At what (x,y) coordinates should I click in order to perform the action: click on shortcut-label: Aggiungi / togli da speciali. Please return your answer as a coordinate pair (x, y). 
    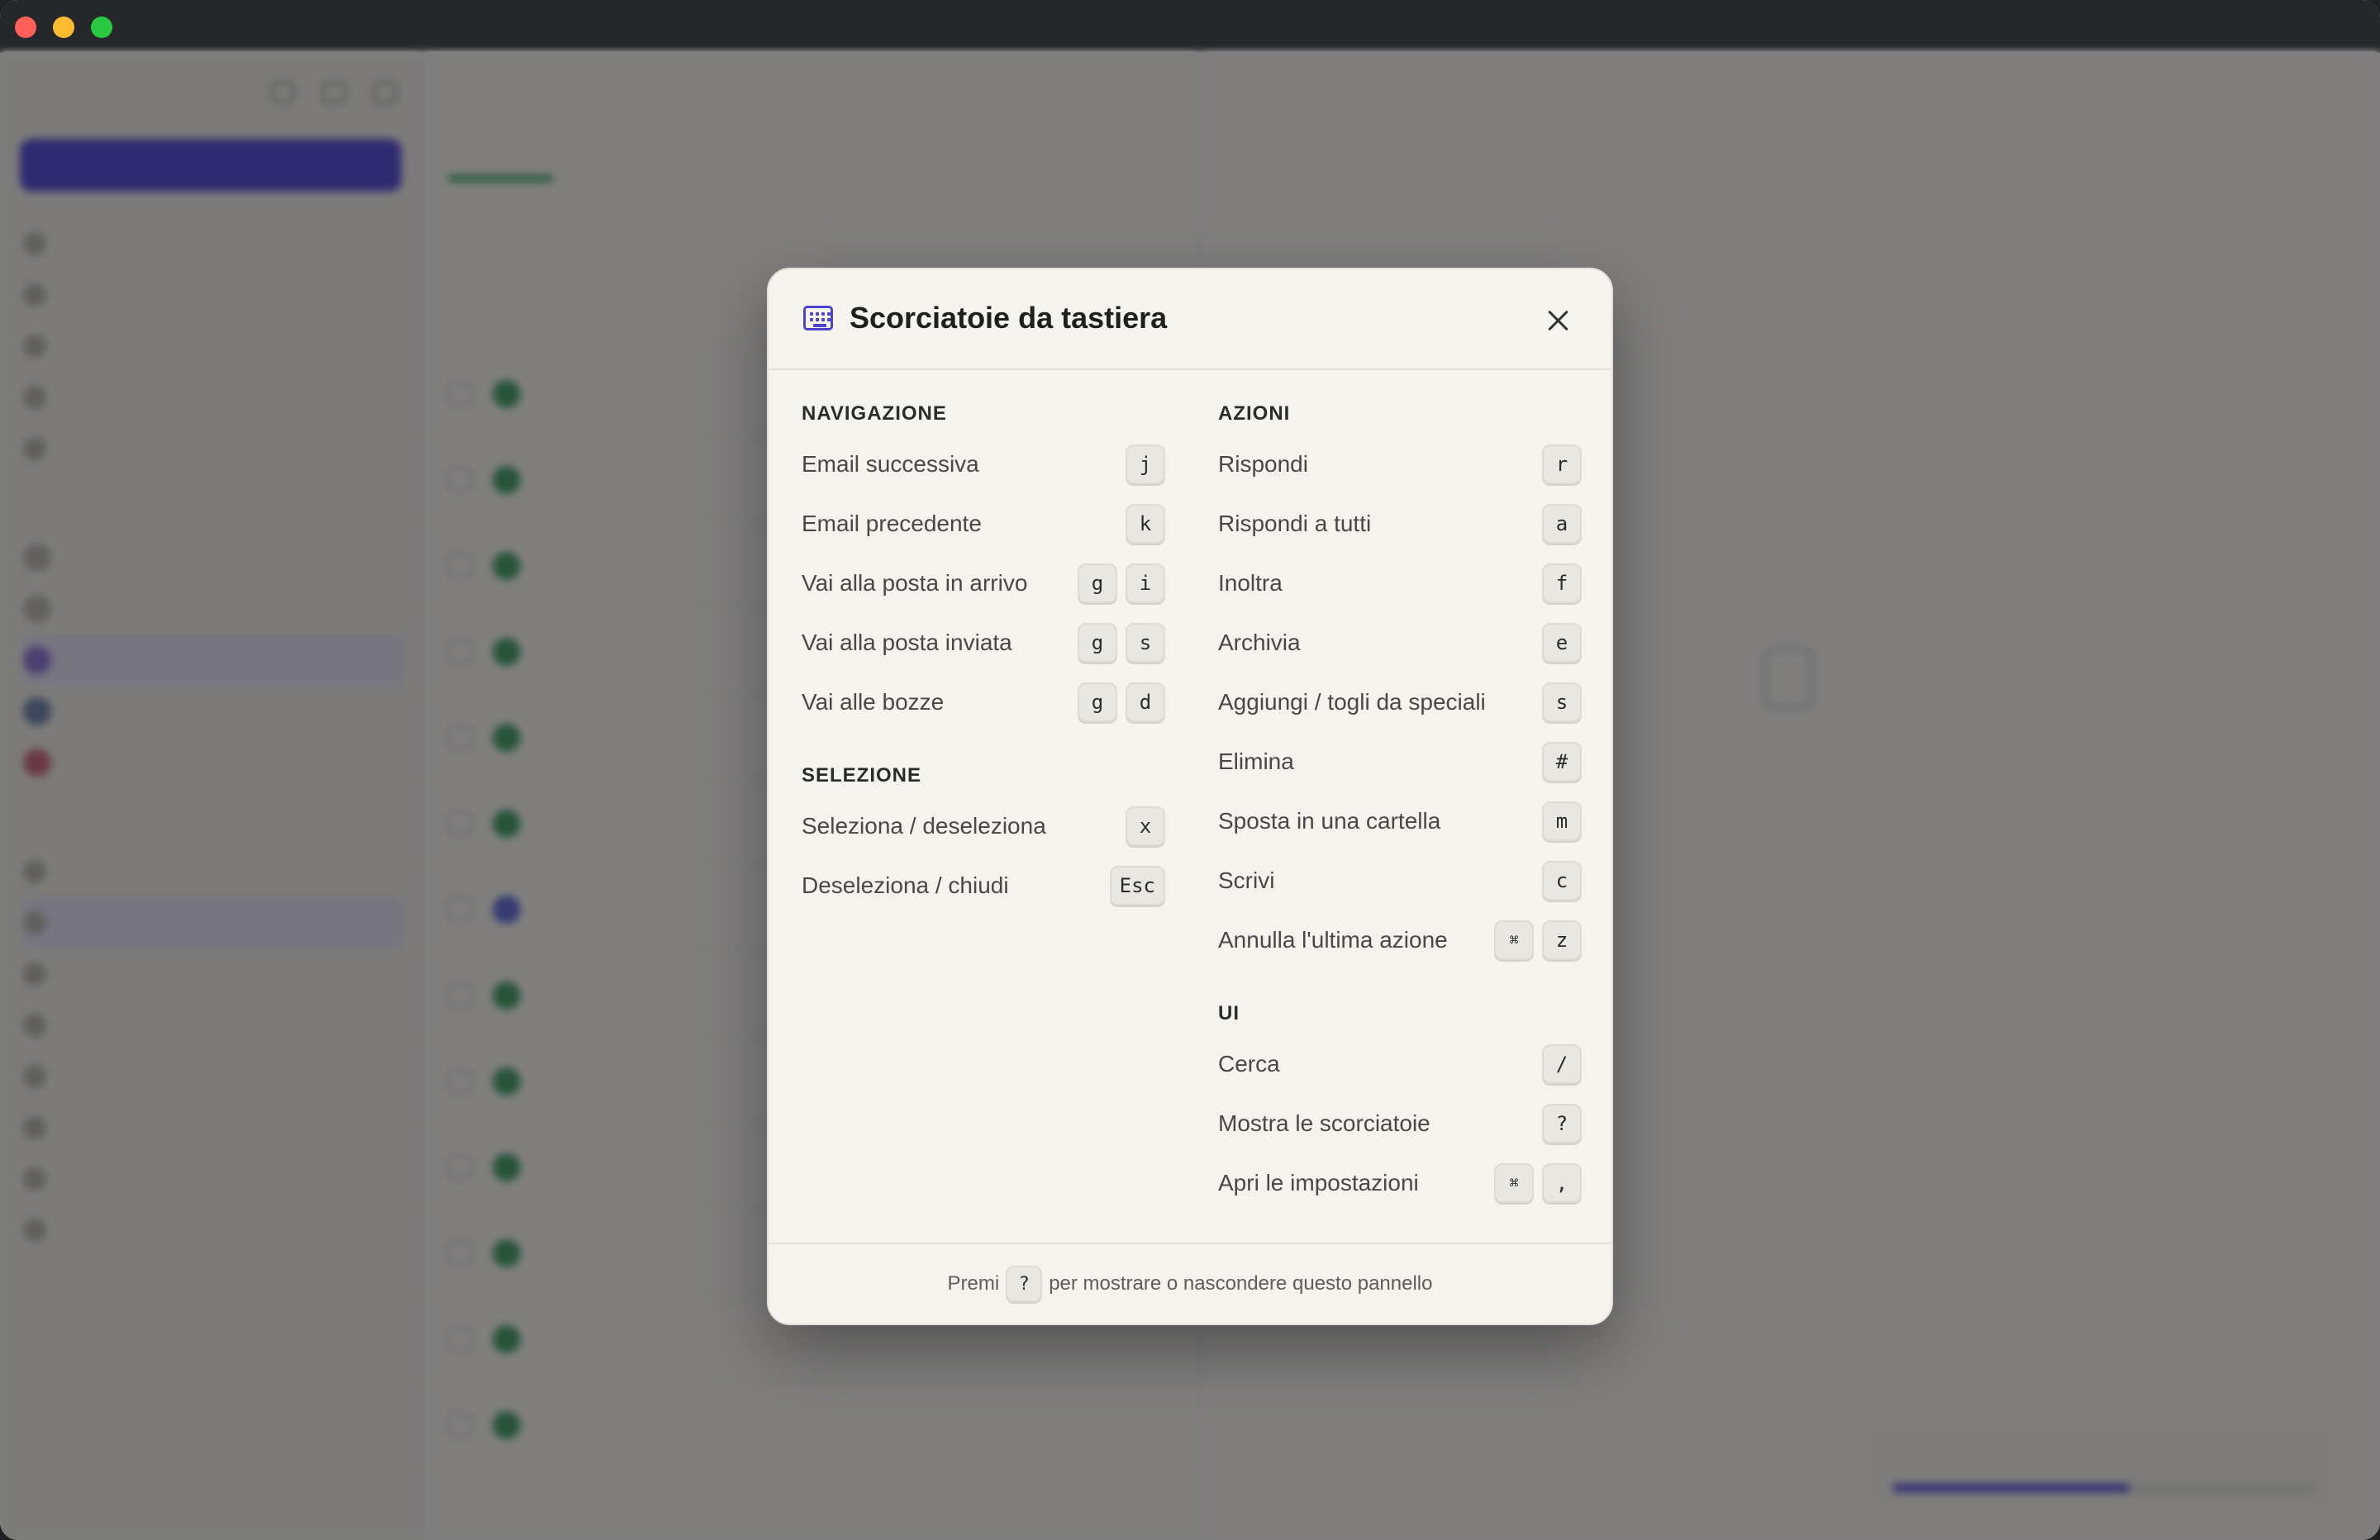
    Looking at the image, I should click on (1352, 702).